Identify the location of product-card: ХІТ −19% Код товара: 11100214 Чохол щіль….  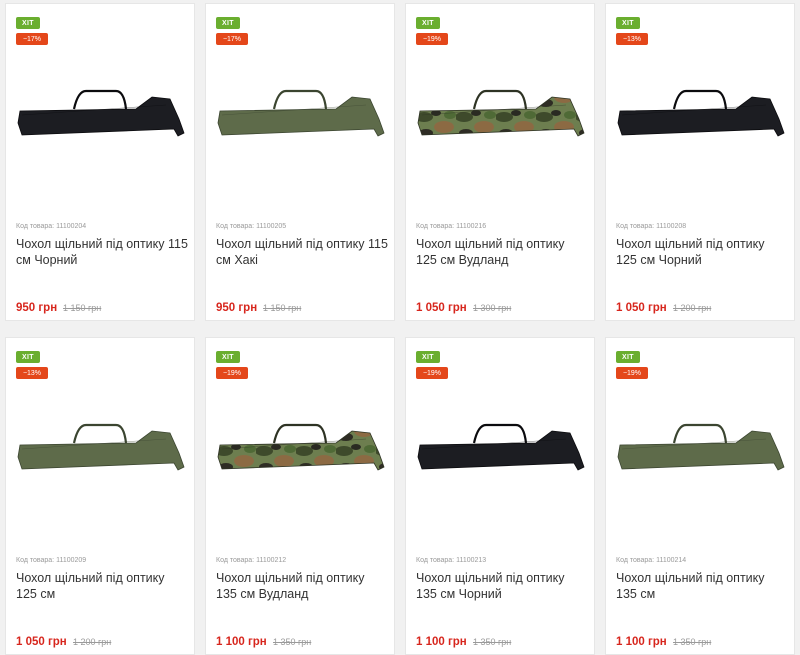
(700, 496).